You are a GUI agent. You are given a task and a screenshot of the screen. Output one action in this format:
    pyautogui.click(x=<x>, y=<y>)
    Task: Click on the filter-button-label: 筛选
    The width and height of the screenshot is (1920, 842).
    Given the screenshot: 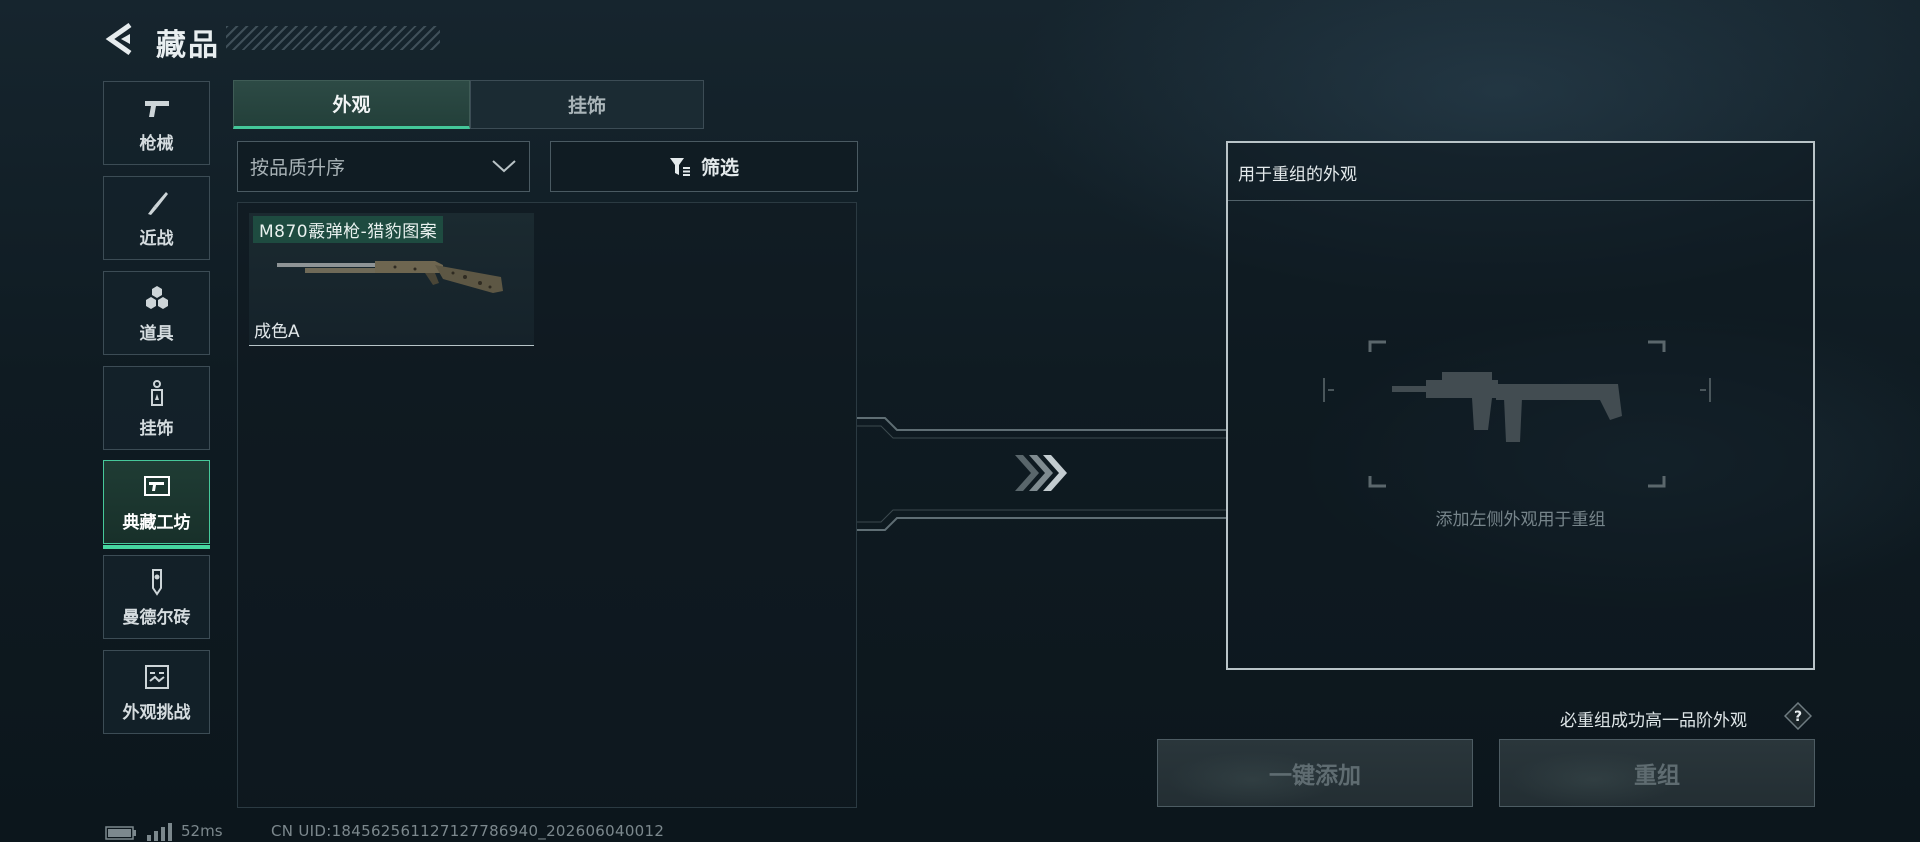 What is the action you would take?
    pyautogui.click(x=719, y=168)
    